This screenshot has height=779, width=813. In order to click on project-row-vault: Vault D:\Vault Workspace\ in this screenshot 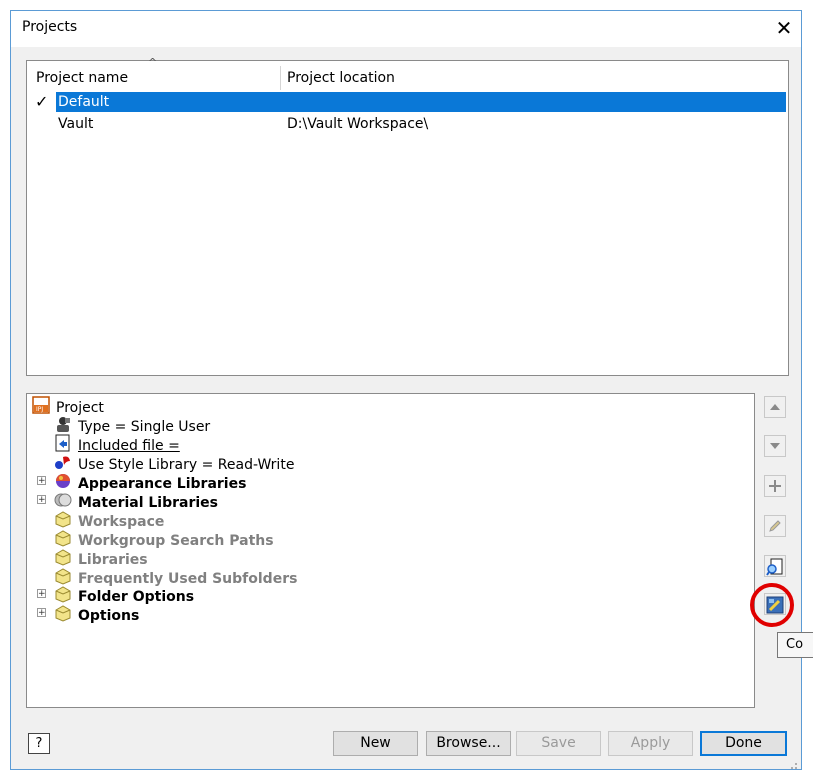, I will do `click(407, 124)`.